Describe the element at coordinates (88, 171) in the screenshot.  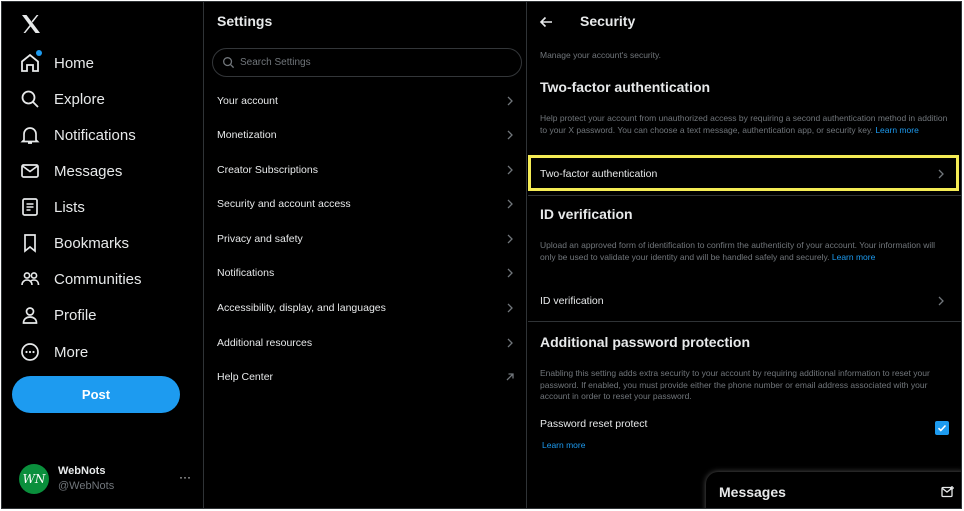
I see `nav-label: Messages` at that location.